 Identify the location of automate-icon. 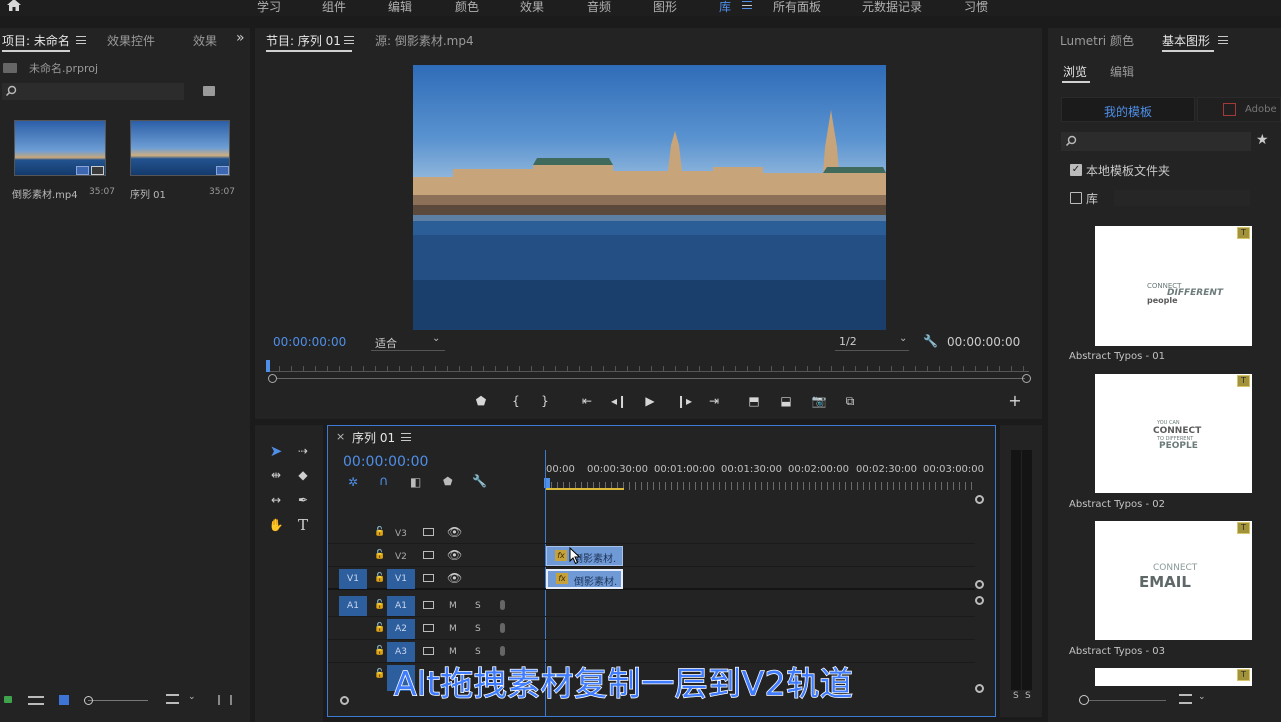
(225, 700).